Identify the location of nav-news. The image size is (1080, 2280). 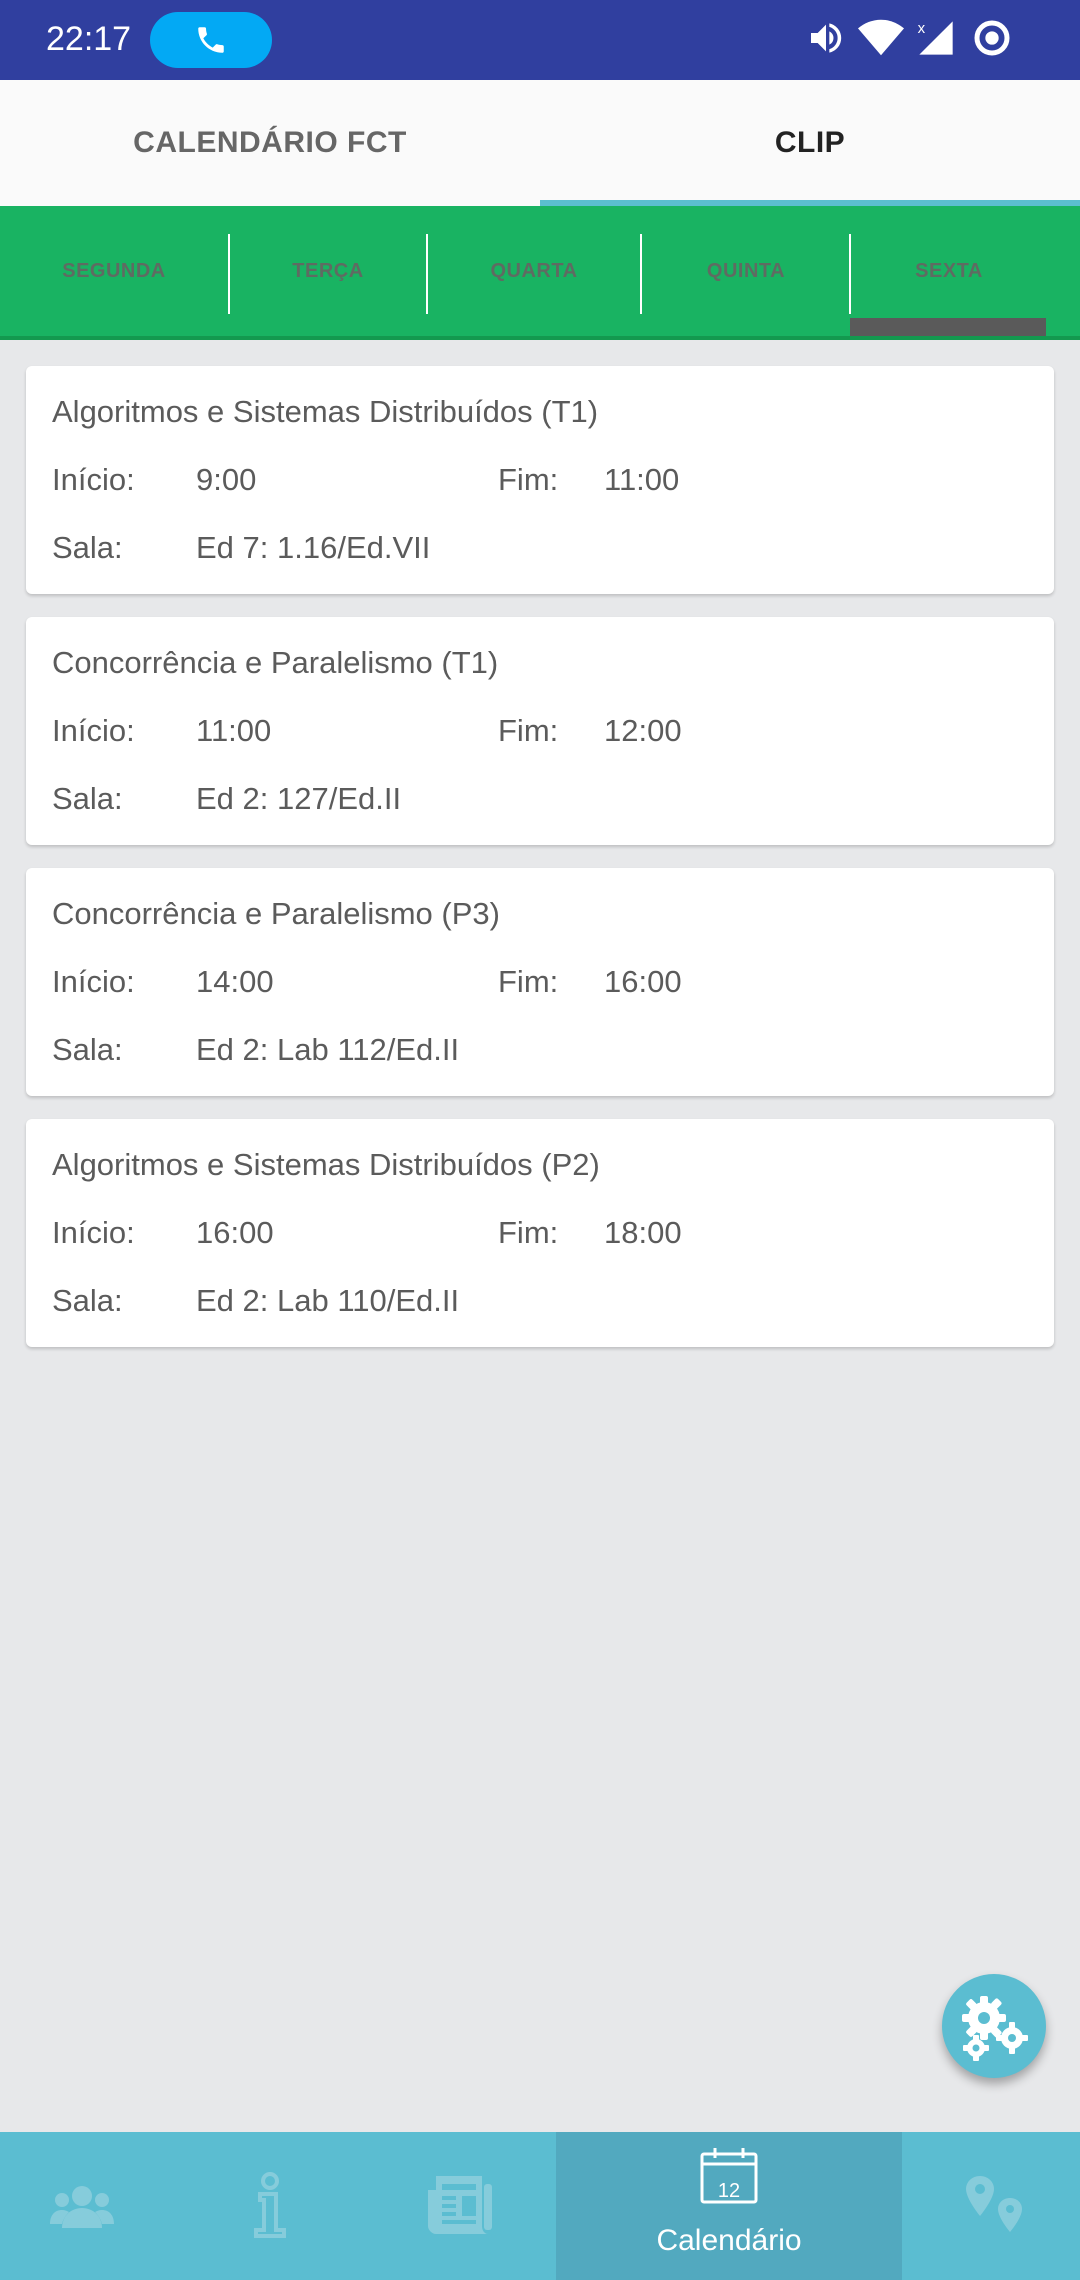
(467, 2206).